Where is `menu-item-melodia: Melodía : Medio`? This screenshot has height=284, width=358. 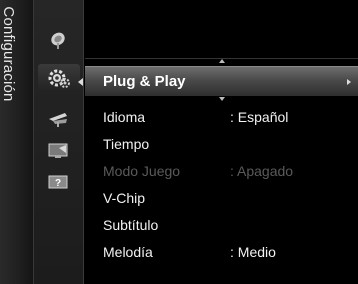 menu-item-melodia: Melodía : Medio is located at coordinates (228, 254).